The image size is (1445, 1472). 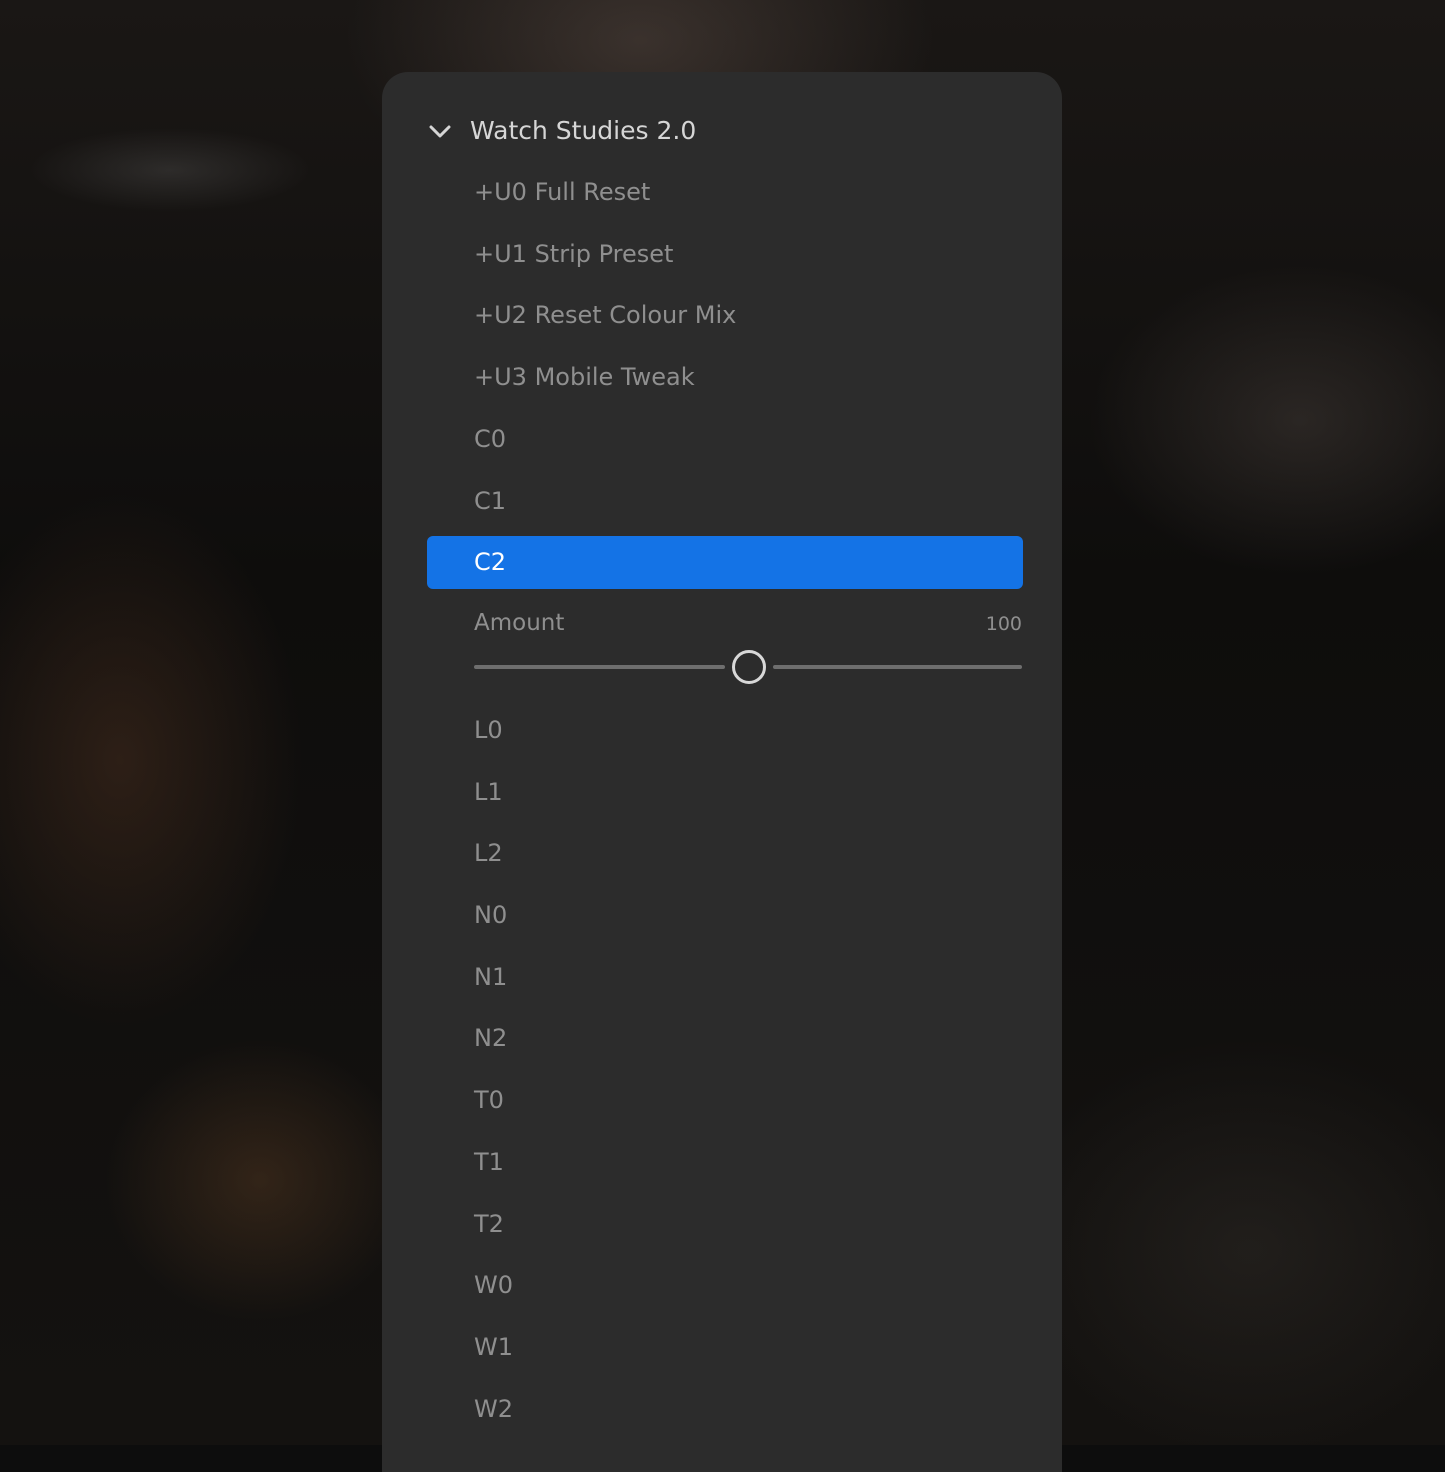 What do you see at coordinates (490, 562) in the screenshot?
I see `preset-item-label: C2` at bounding box center [490, 562].